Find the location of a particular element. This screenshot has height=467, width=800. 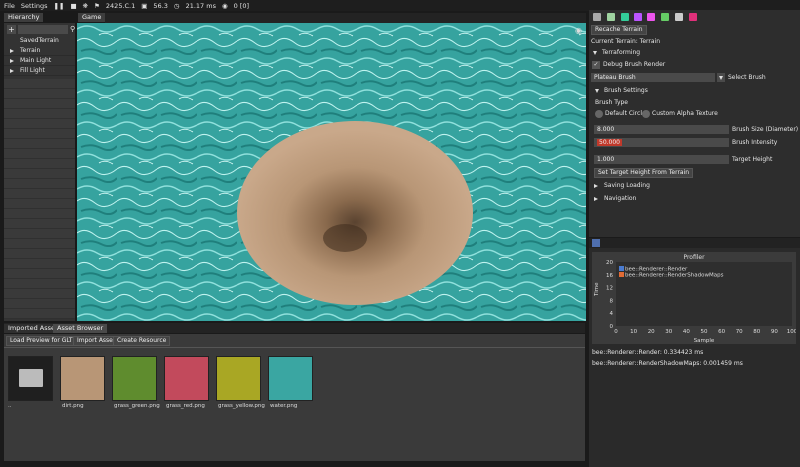

road-icon is located at coordinates (665, 17).